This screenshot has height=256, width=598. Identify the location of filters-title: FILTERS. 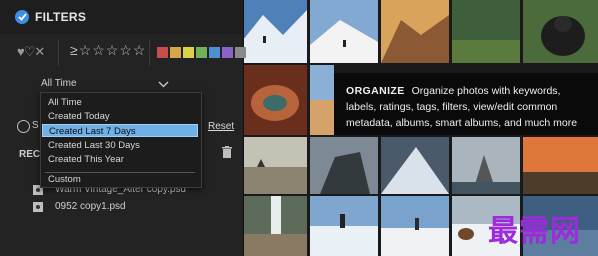
(61, 17).